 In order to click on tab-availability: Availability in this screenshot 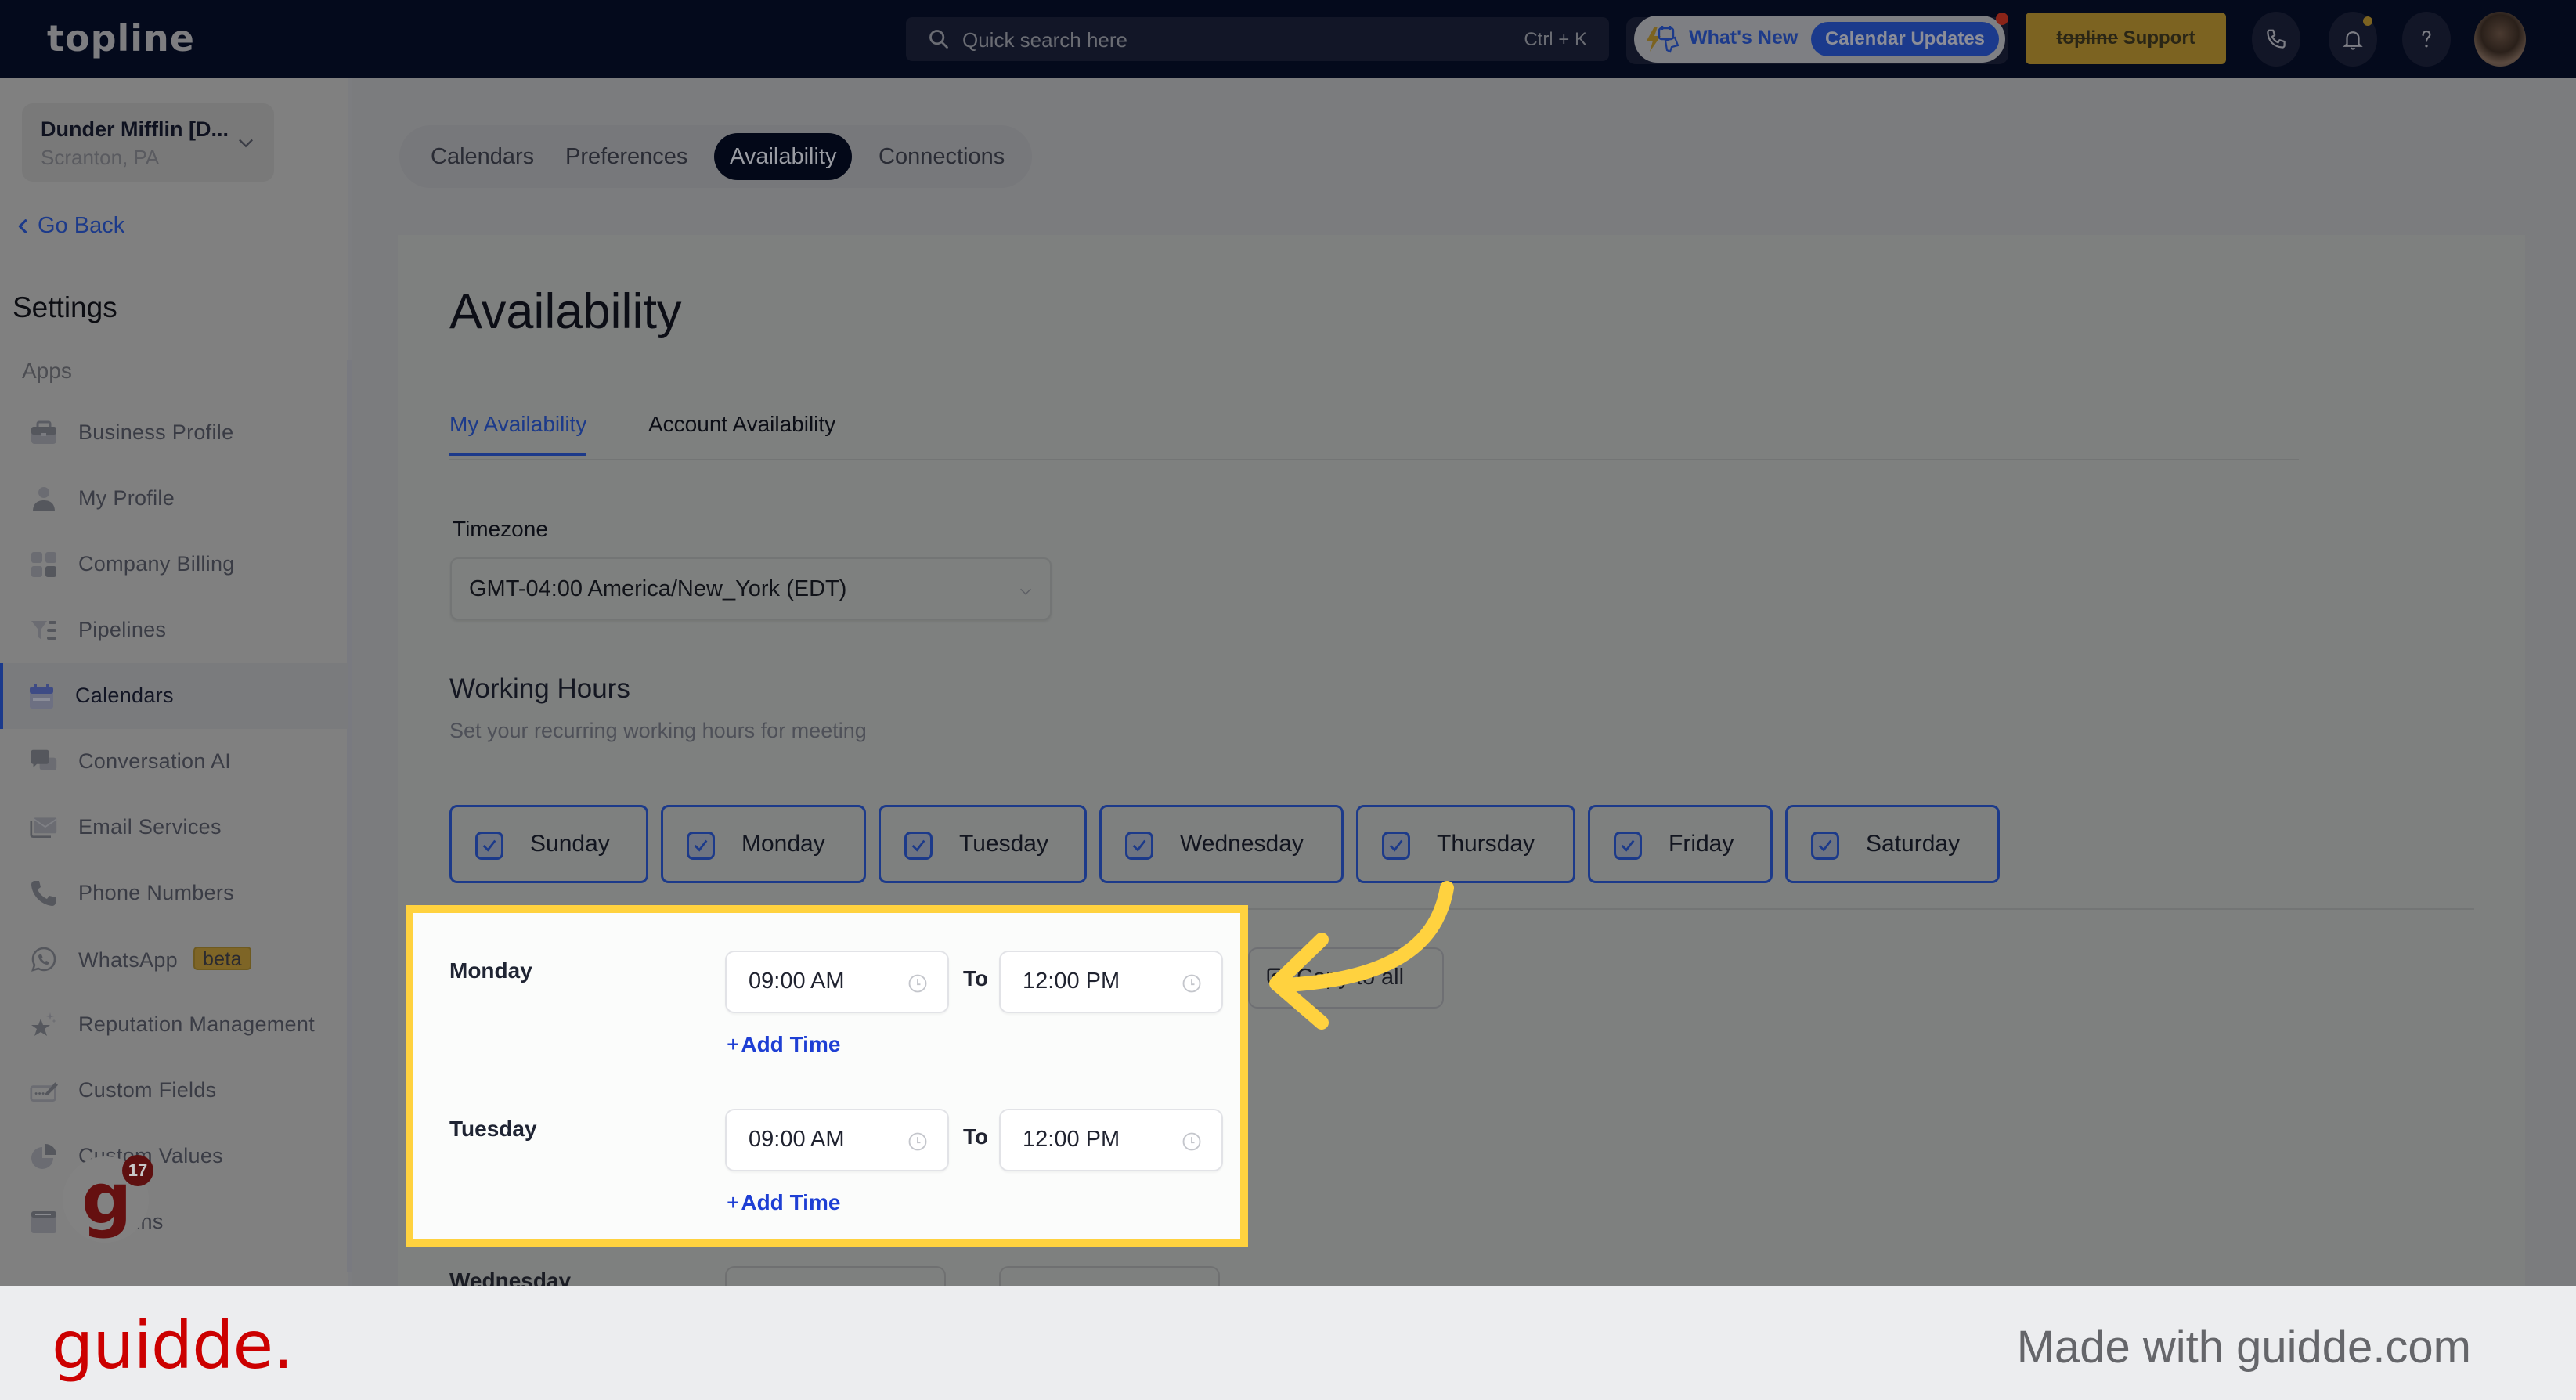, I will do `click(783, 156)`.